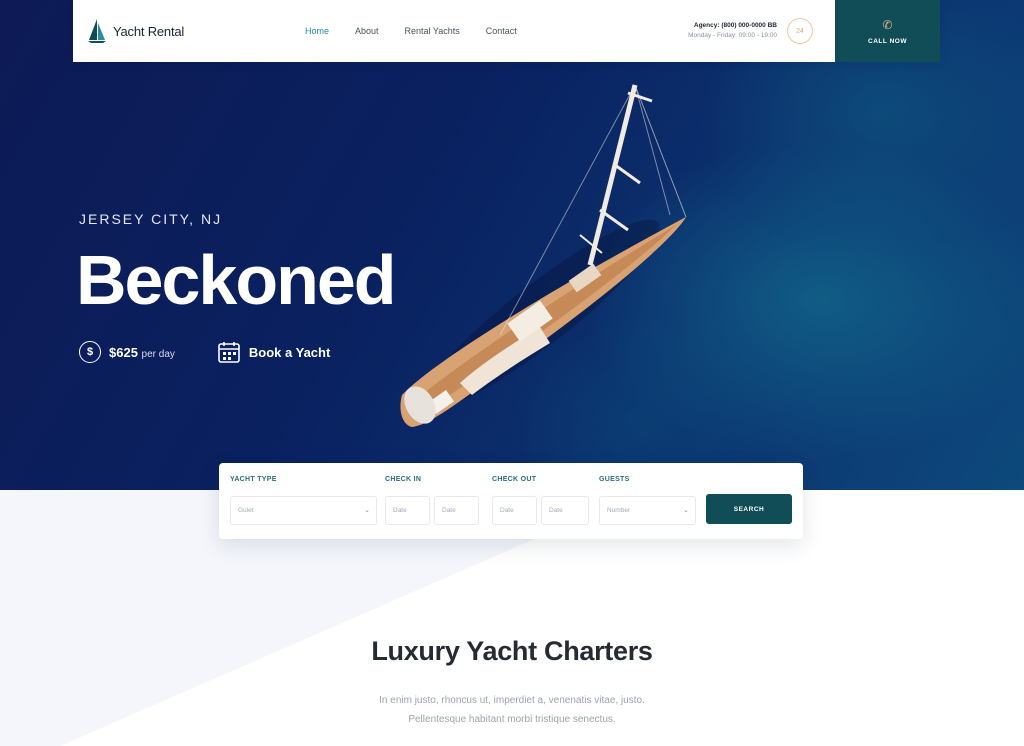 Image resolution: width=1024 pixels, height=746 pixels. I want to click on check-in-date-end: Date, so click(456, 510).